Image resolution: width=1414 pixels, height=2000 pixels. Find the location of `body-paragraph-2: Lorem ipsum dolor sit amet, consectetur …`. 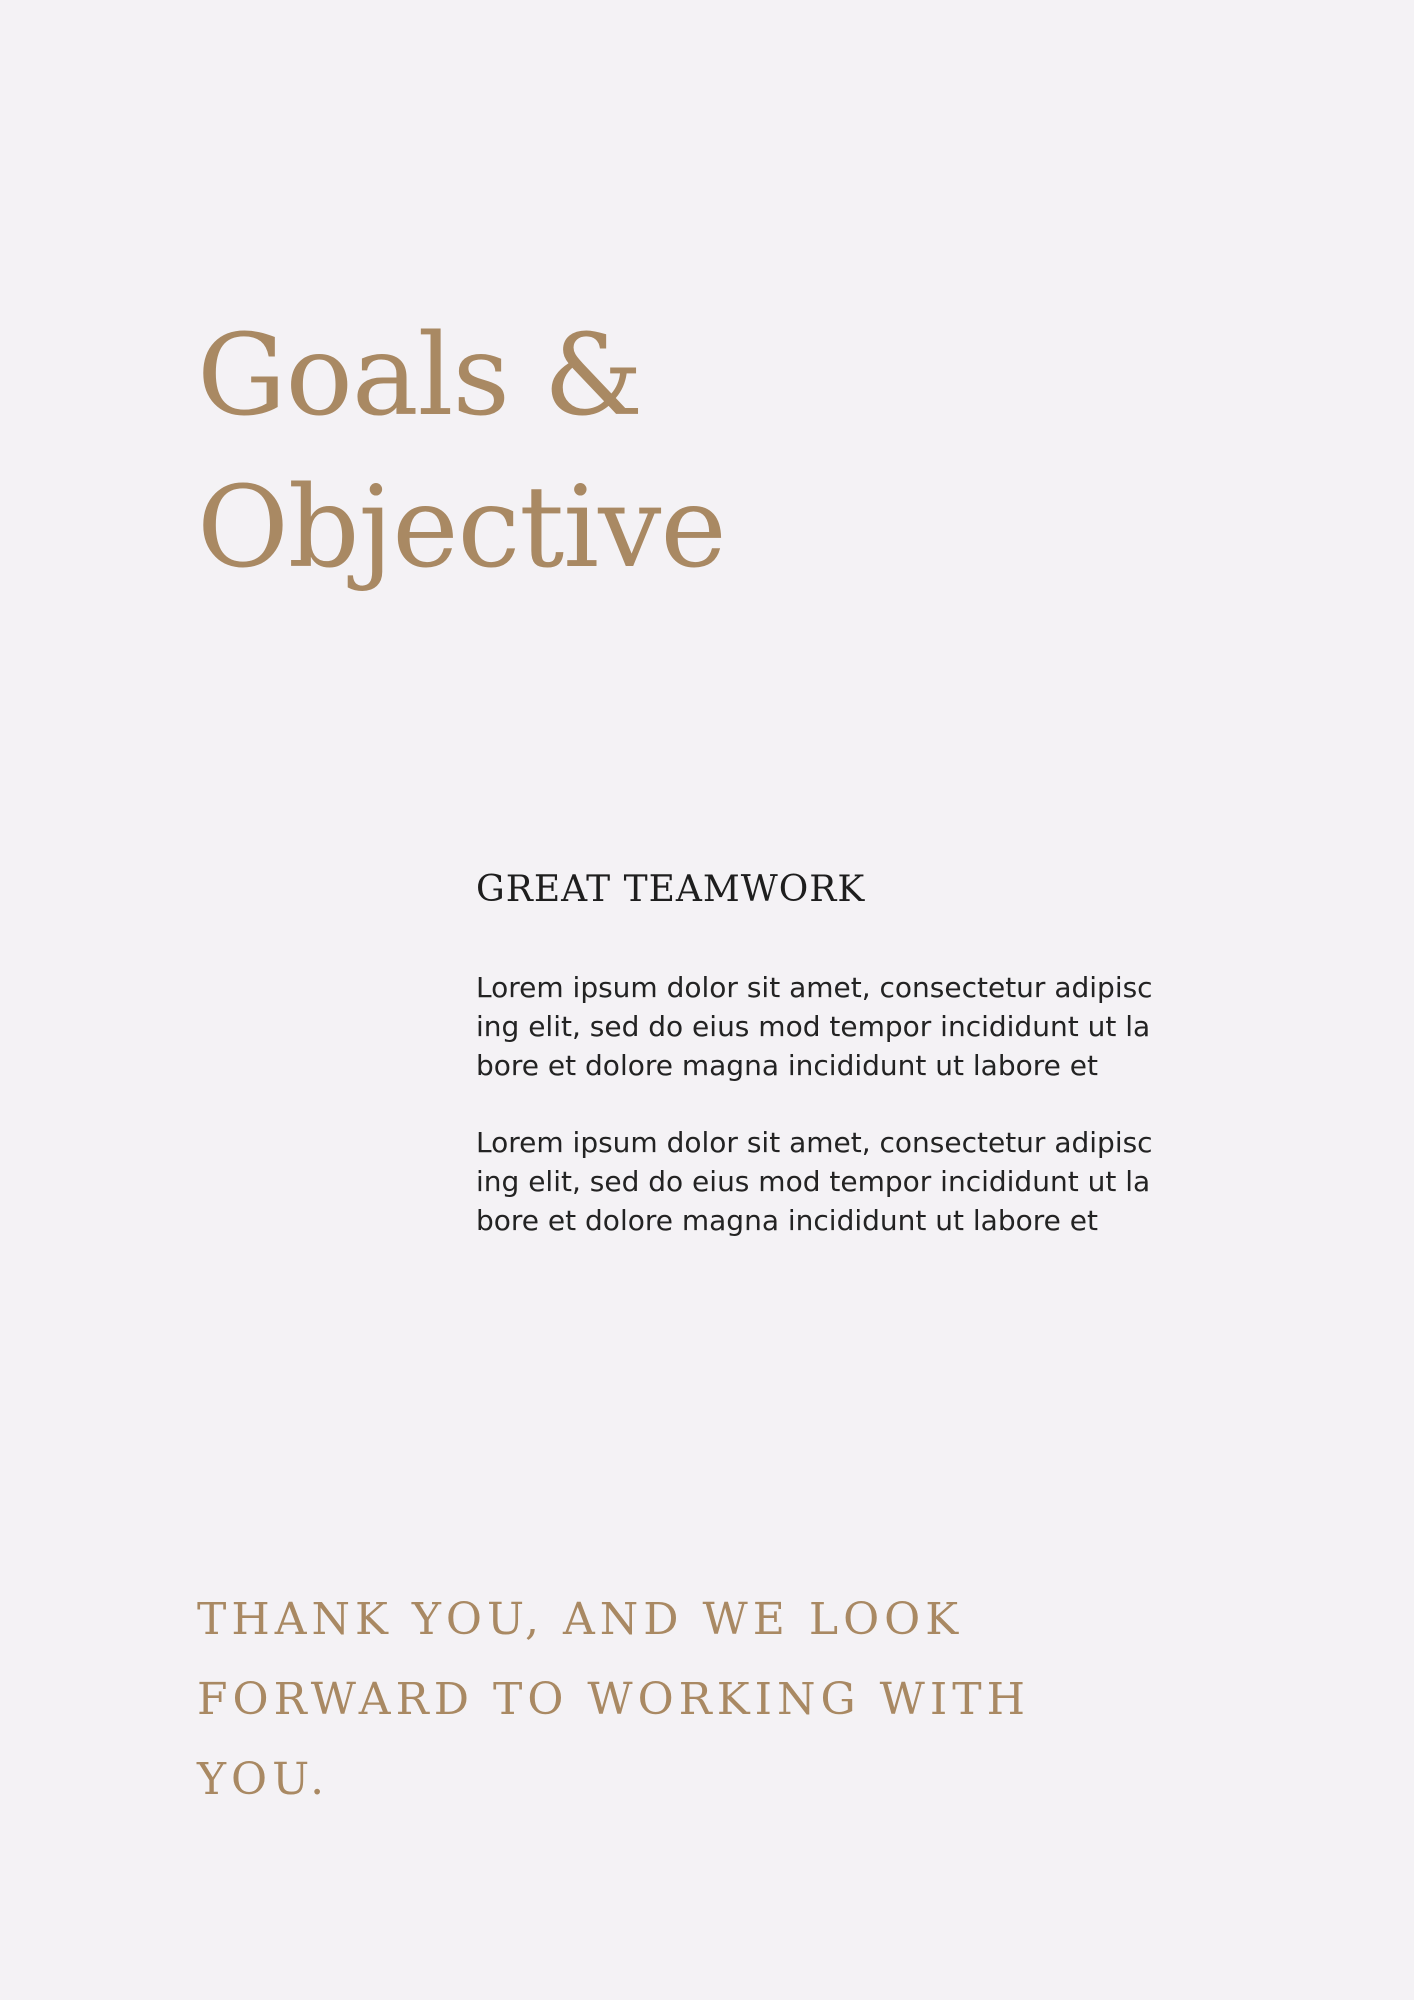

body-paragraph-2: Lorem ipsum dolor sit amet, consectetur … is located at coordinates (814, 1181).